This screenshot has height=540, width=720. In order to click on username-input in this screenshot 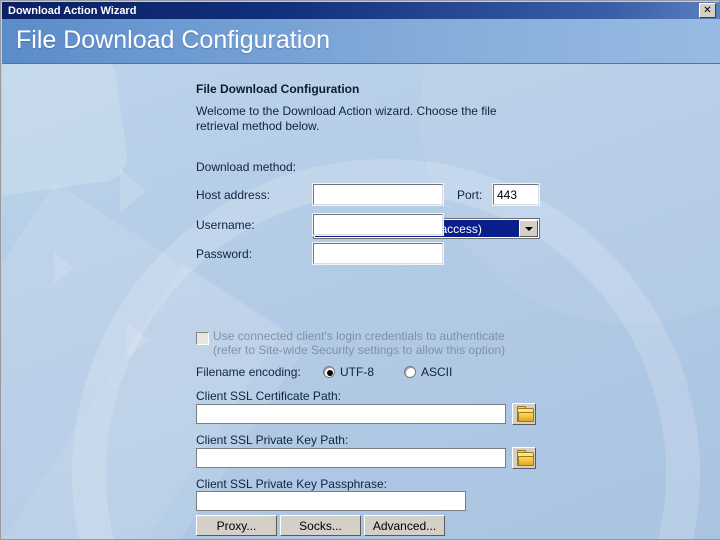, I will do `click(378, 224)`.